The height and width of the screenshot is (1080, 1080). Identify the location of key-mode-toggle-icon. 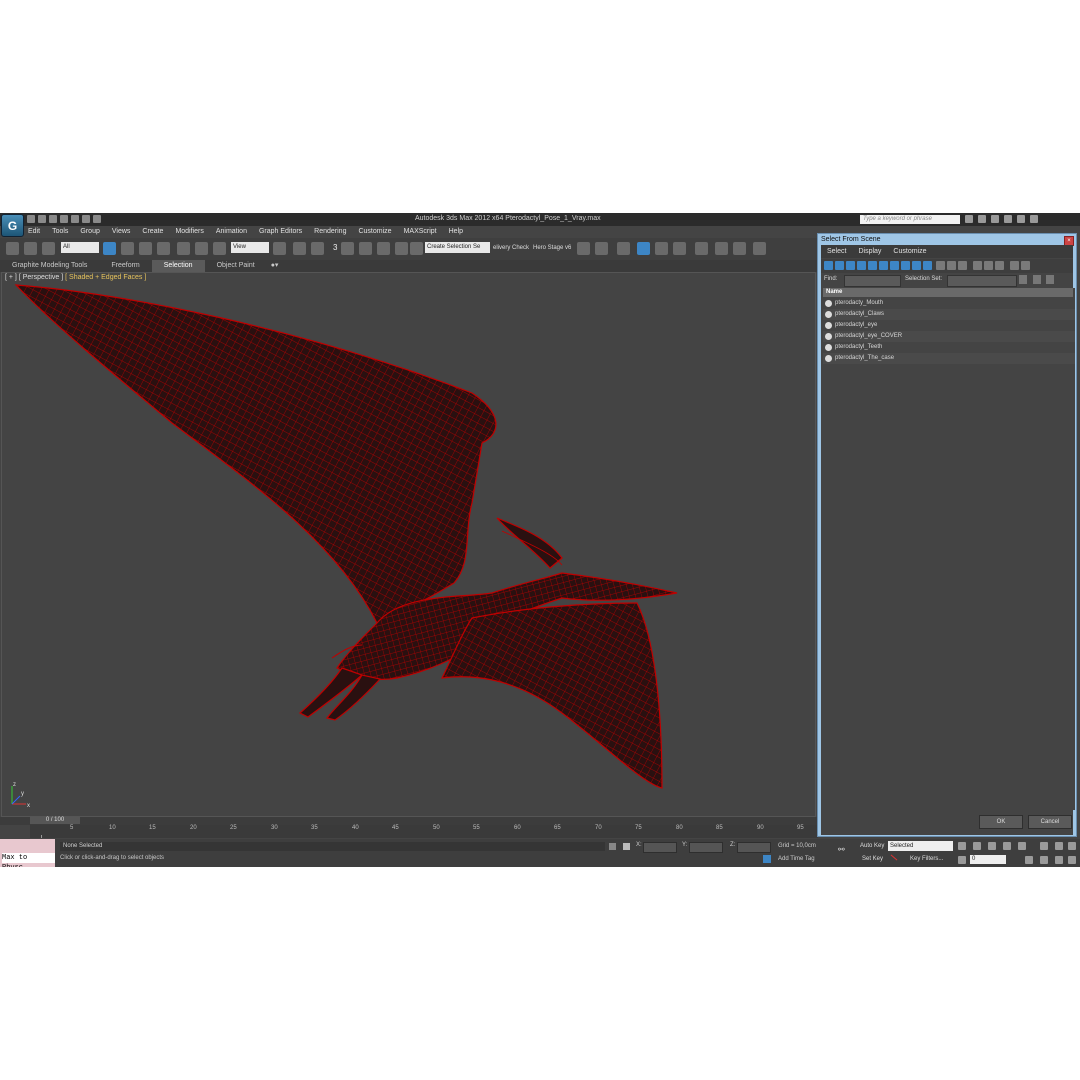
(962, 860).